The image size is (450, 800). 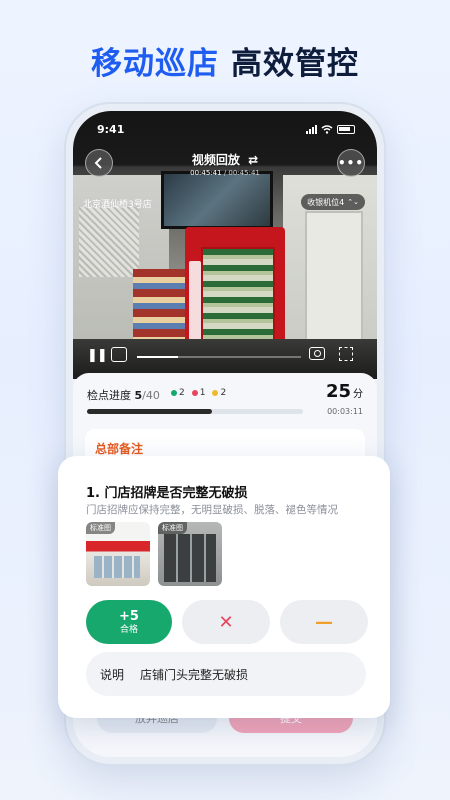 I want to click on inspection-progress-bar, so click(x=195, y=411).